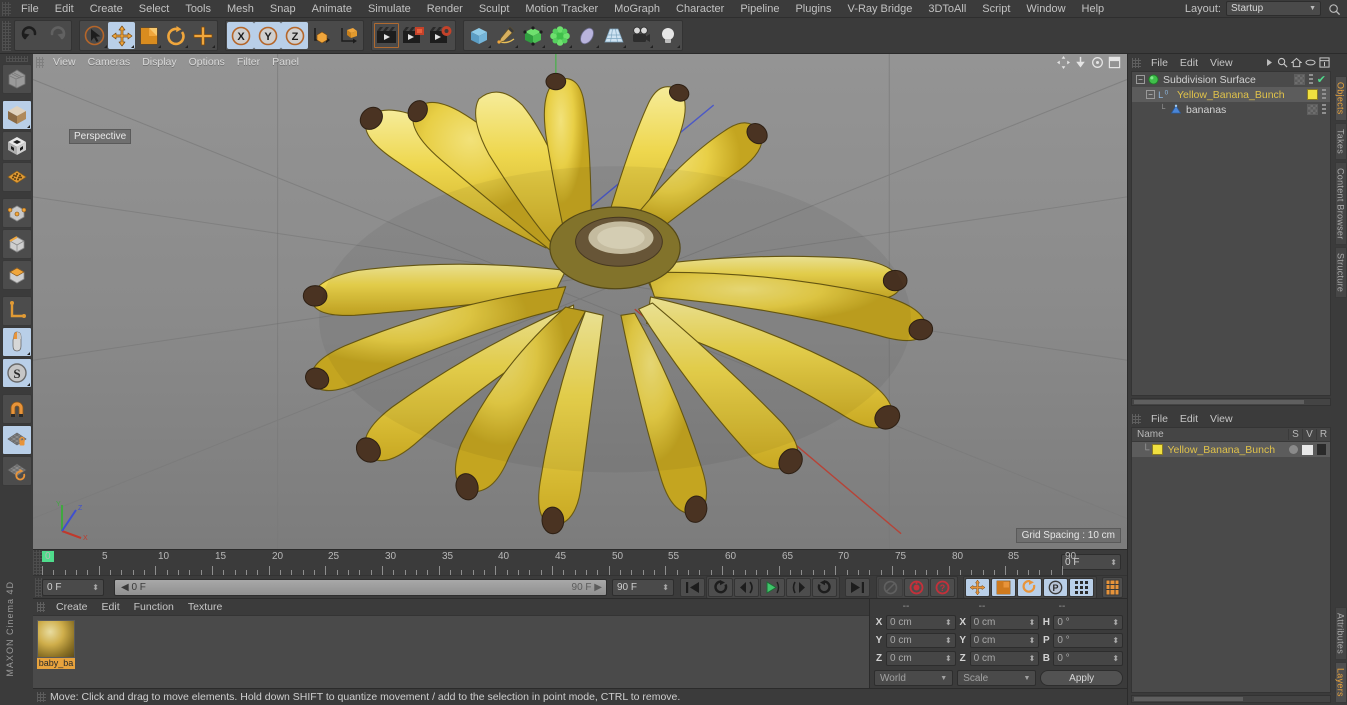 Image resolution: width=1347 pixels, height=705 pixels. I want to click on model-mode-icon, so click(16, 115).